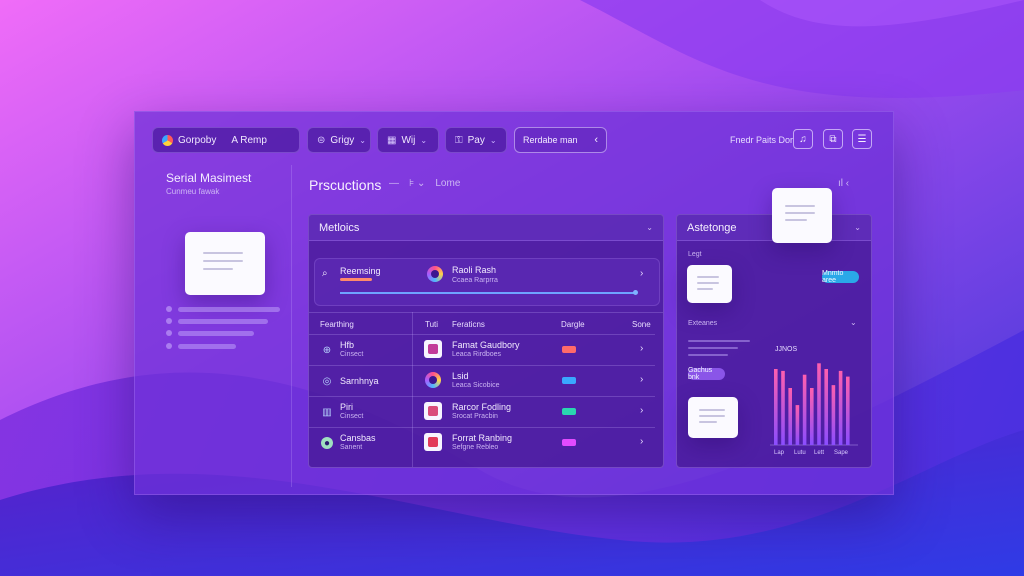 Image resolution: width=1024 pixels, height=576 pixels. I want to click on category-dropdown: ⊜ Grigy ⌄, so click(339, 140).